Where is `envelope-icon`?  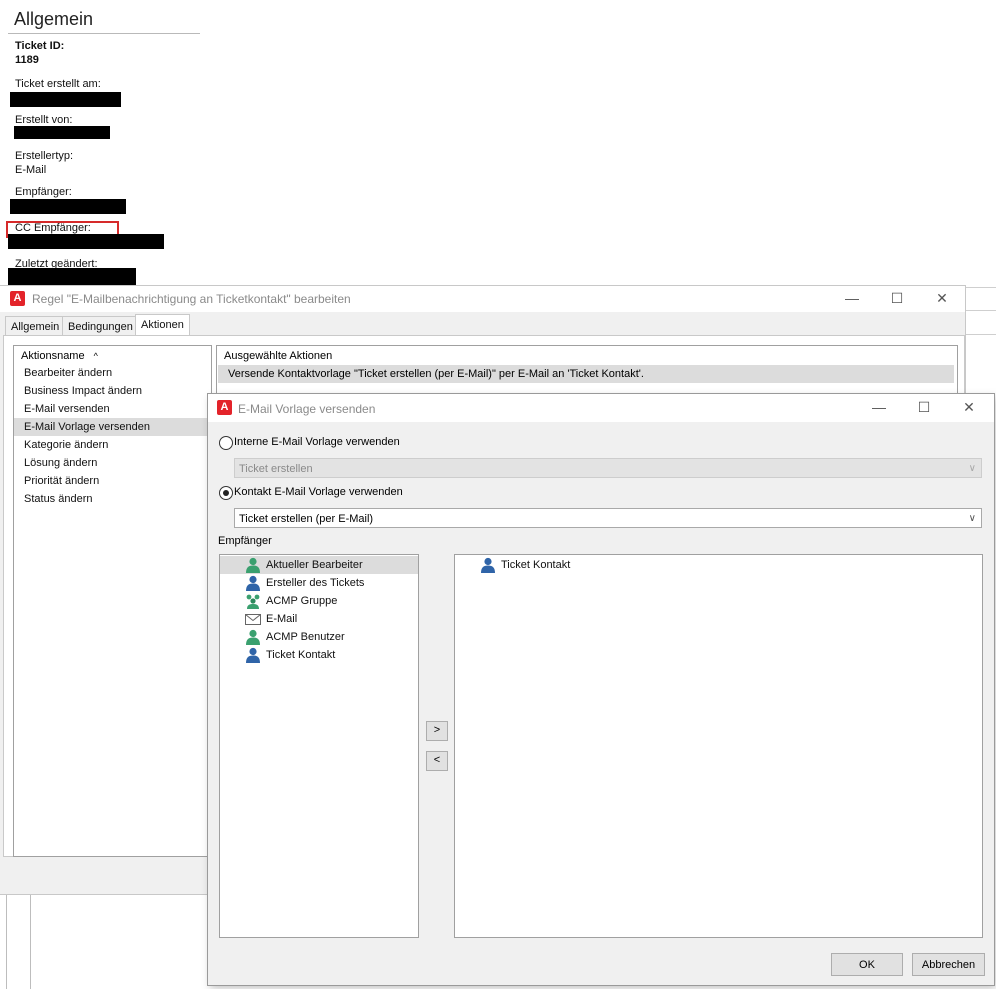
envelope-icon is located at coordinates (253, 619).